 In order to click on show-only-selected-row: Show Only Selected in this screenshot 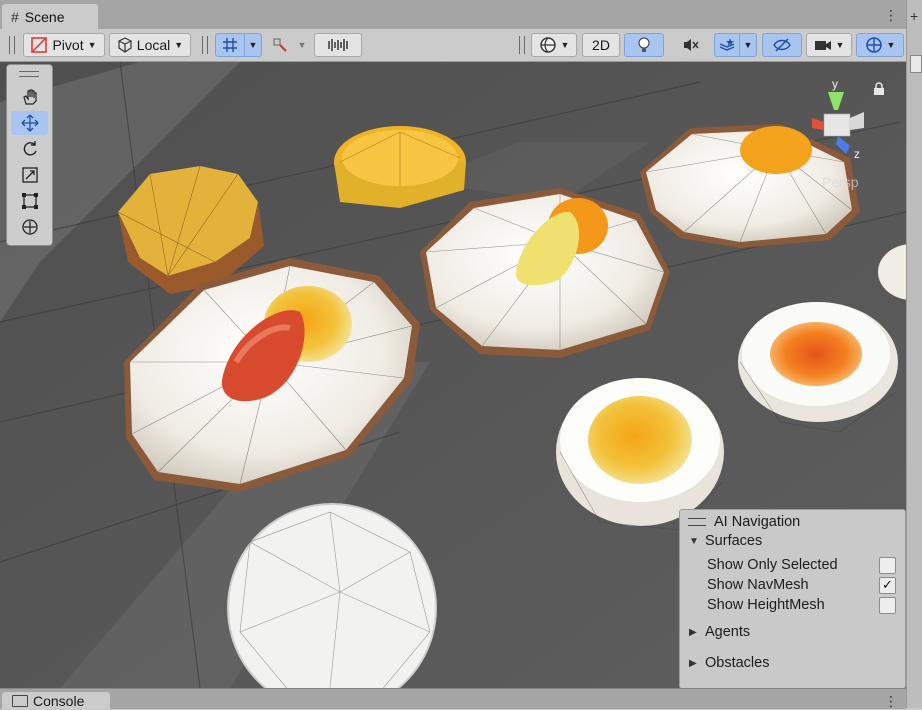, I will do `click(792, 565)`.